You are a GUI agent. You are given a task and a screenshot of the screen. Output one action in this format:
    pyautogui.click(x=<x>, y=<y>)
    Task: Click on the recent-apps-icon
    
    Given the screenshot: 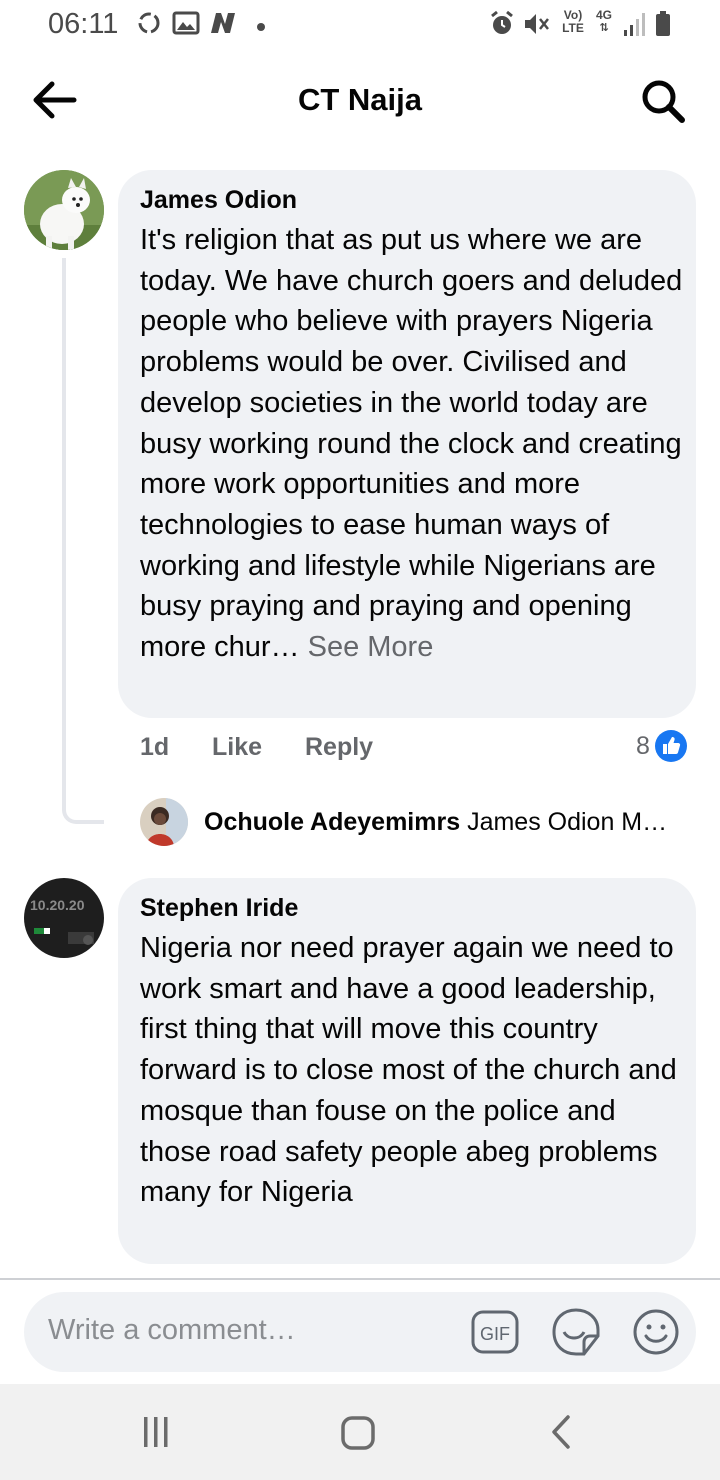 What is the action you would take?
    pyautogui.click(x=156, y=1432)
    